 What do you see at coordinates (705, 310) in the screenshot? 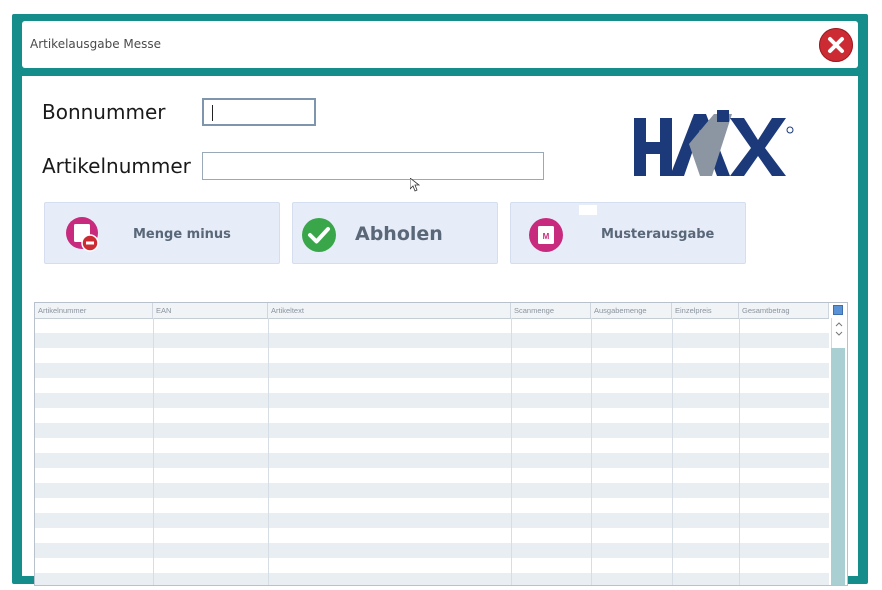
I see `column-header: Einzelpreis` at bounding box center [705, 310].